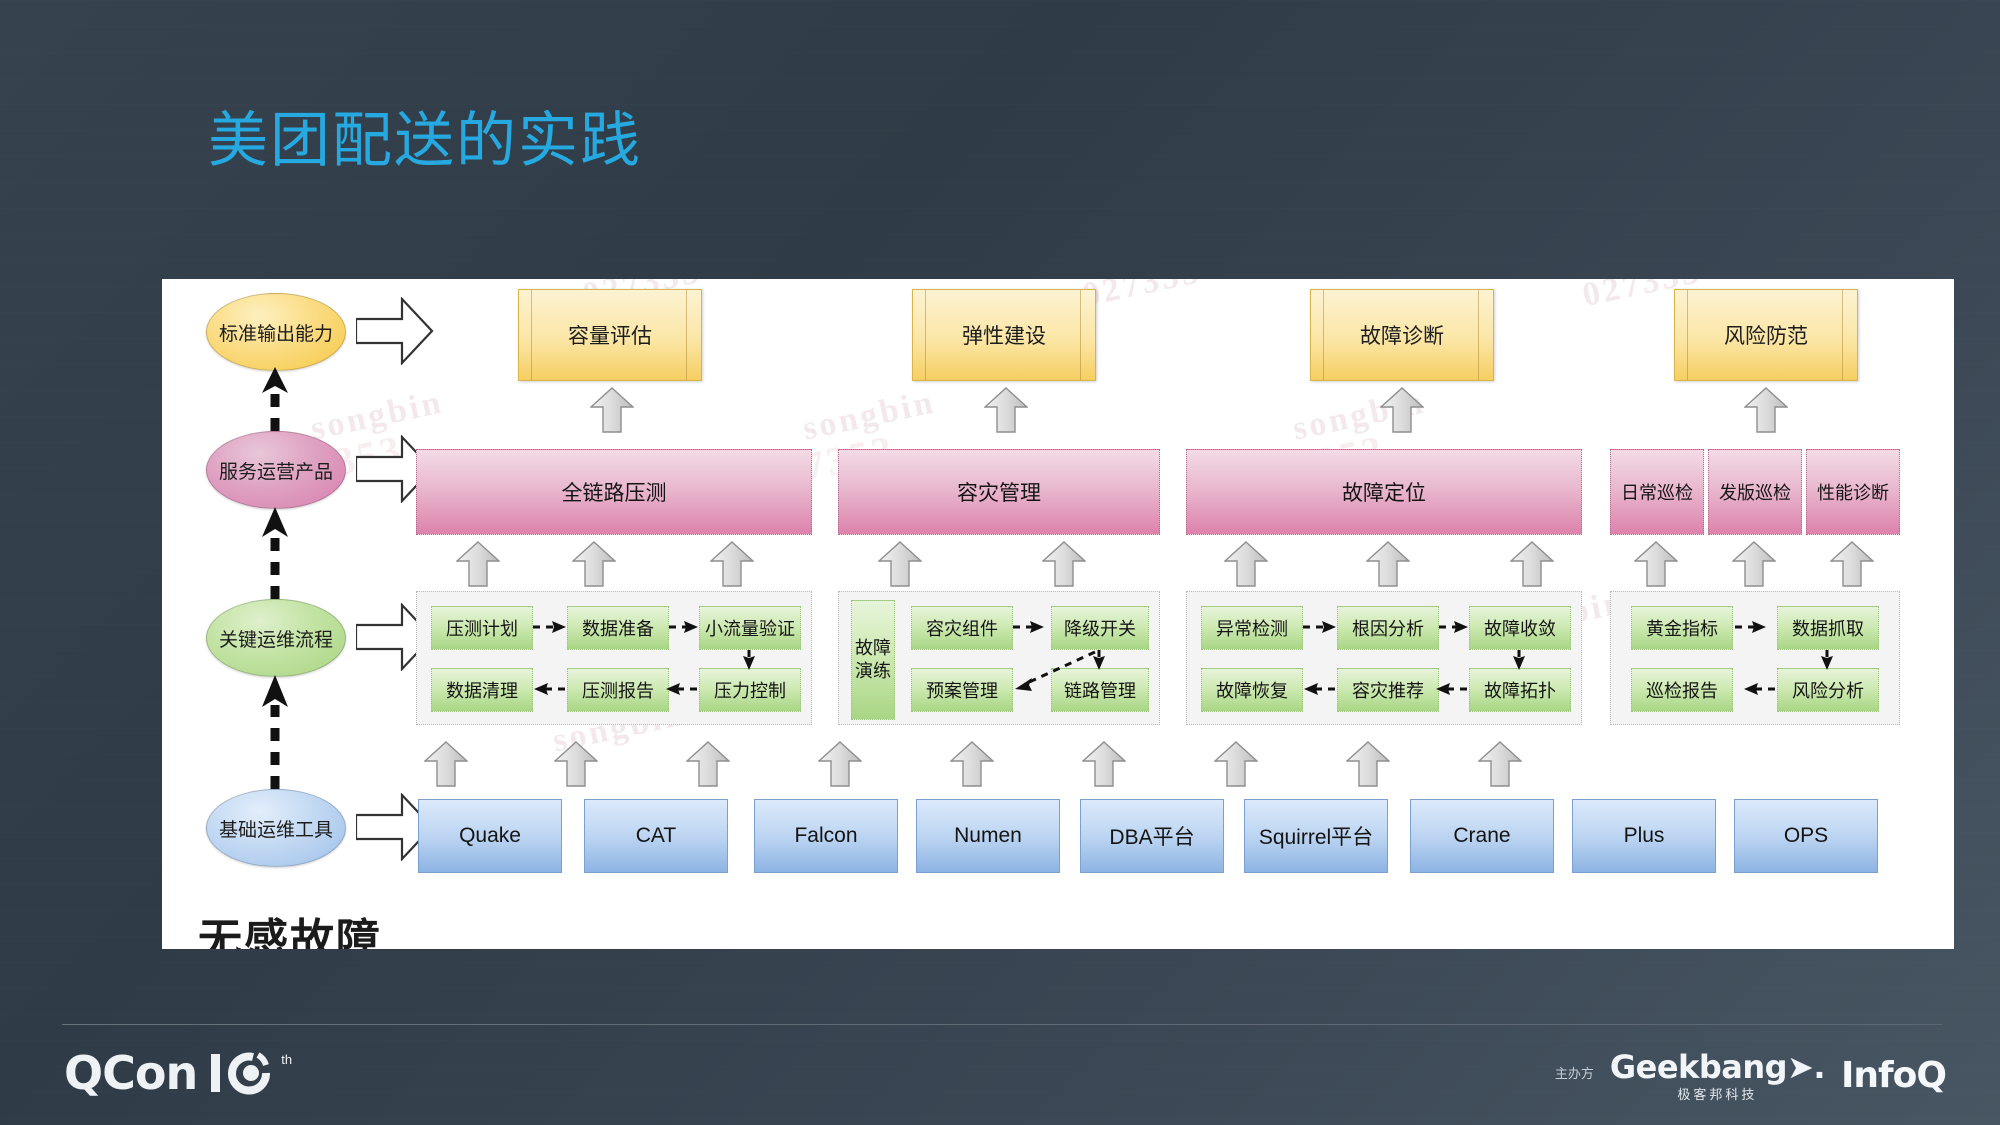 Image resolution: width=2000 pixels, height=1125 pixels. I want to click on qcon-anniversary-mark: th, so click(250, 1073).